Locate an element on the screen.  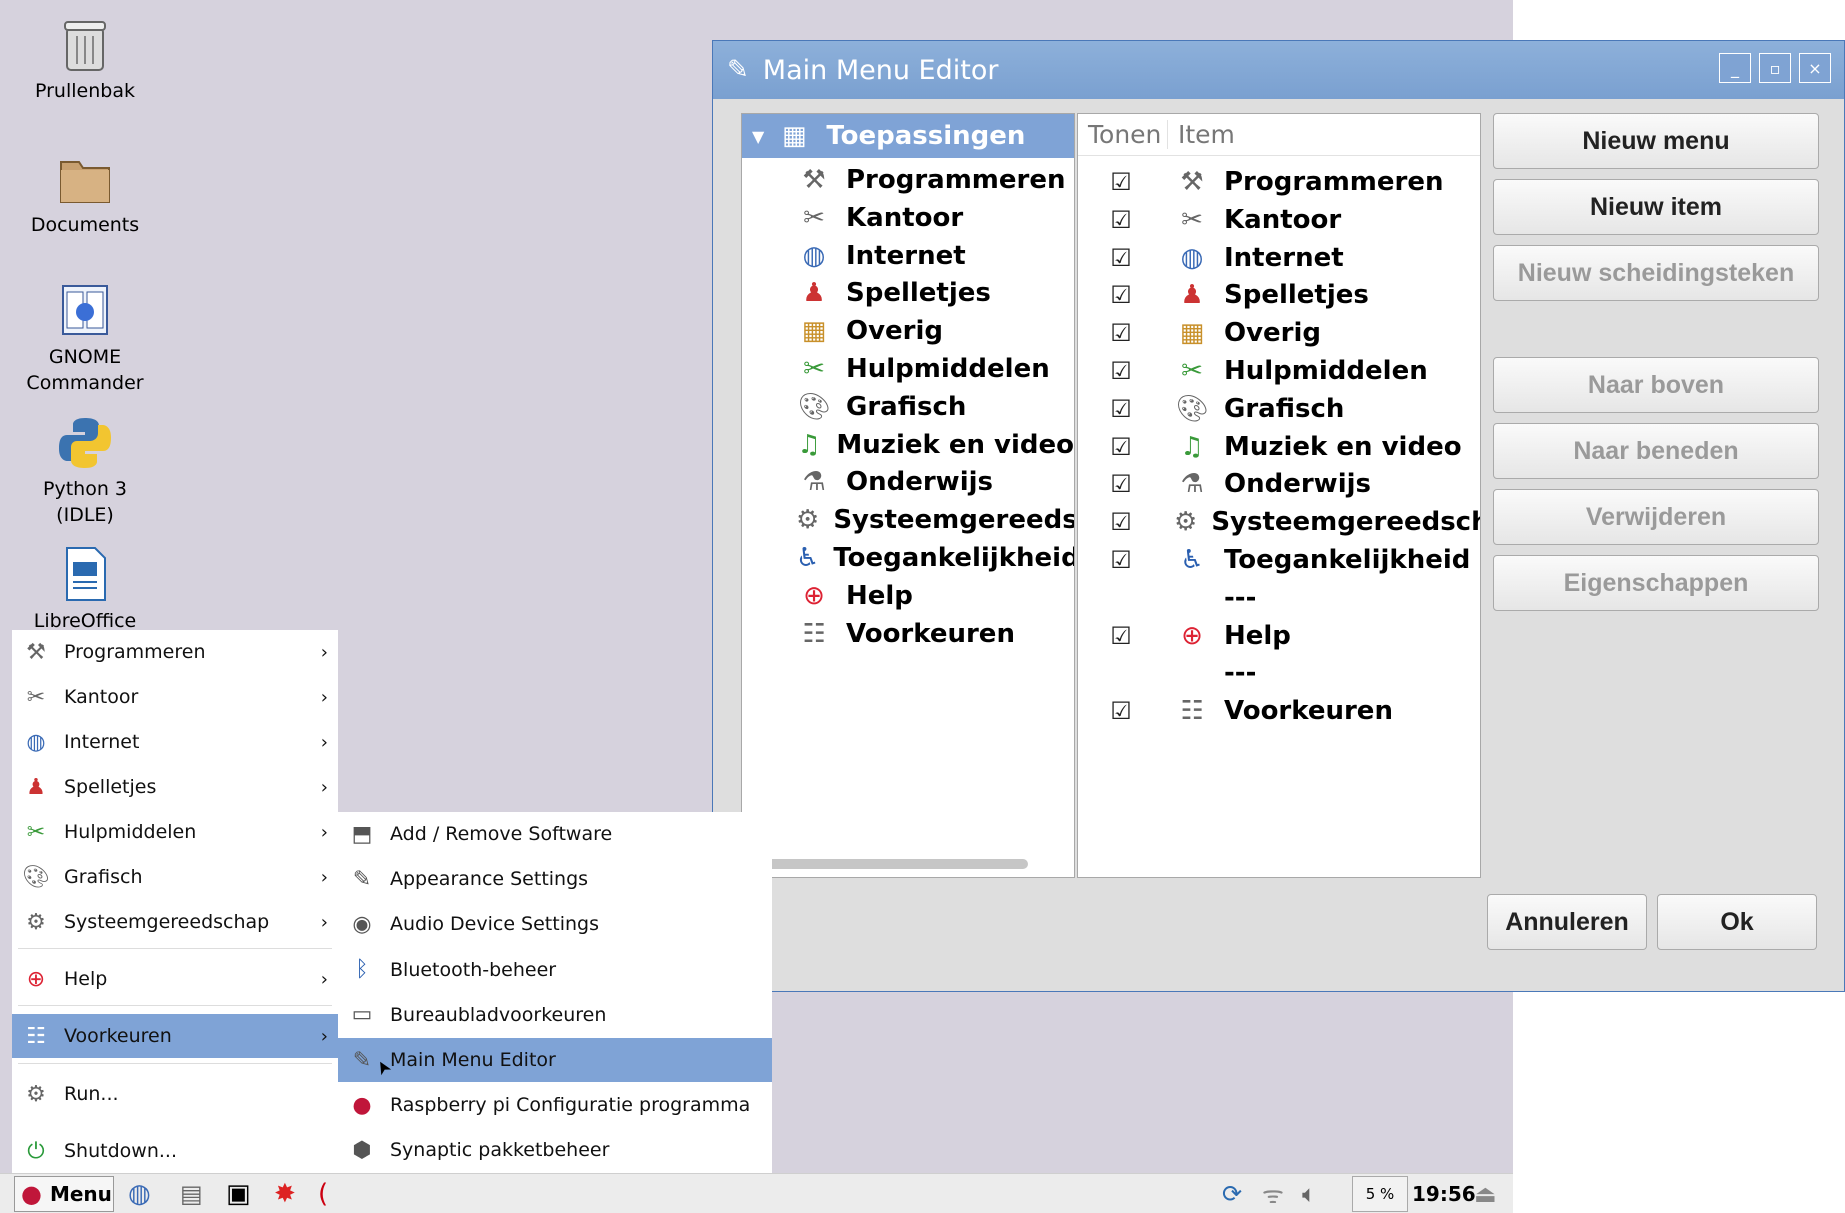
move-up-button: Naar boven is located at coordinates (1656, 385).